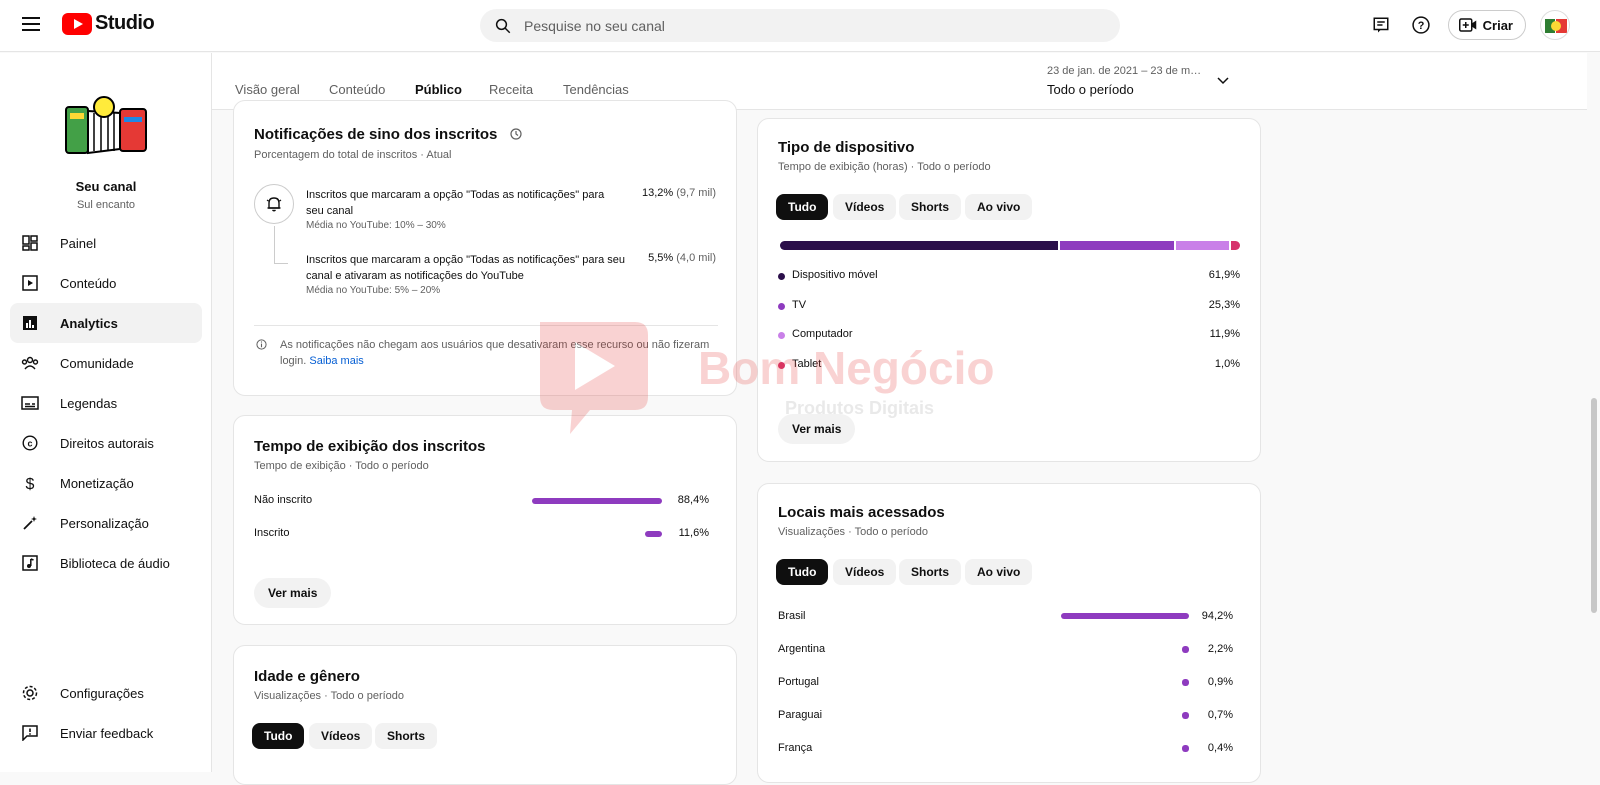 The height and width of the screenshot is (785, 1600). I want to click on location-row-label: Paraguai, so click(800, 715).